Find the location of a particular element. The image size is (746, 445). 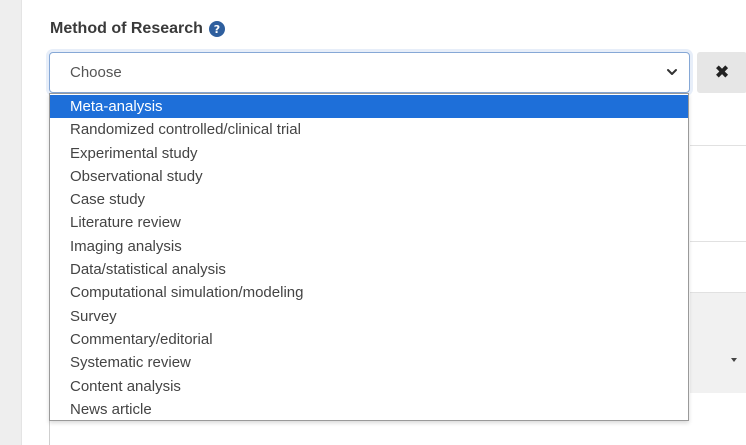

dropdown-option: Meta-analysis is located at coordinates (369, 107).